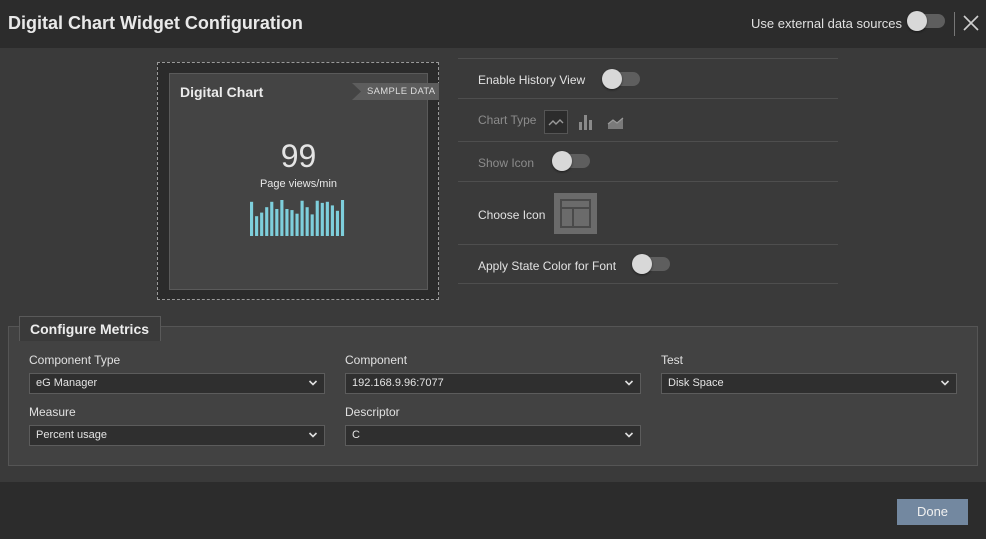 This screenshot has height=539, width=986. Describe the element at coordinates (71, 435) in the screenshot. I see `measure-value: Percent usage` at that location.